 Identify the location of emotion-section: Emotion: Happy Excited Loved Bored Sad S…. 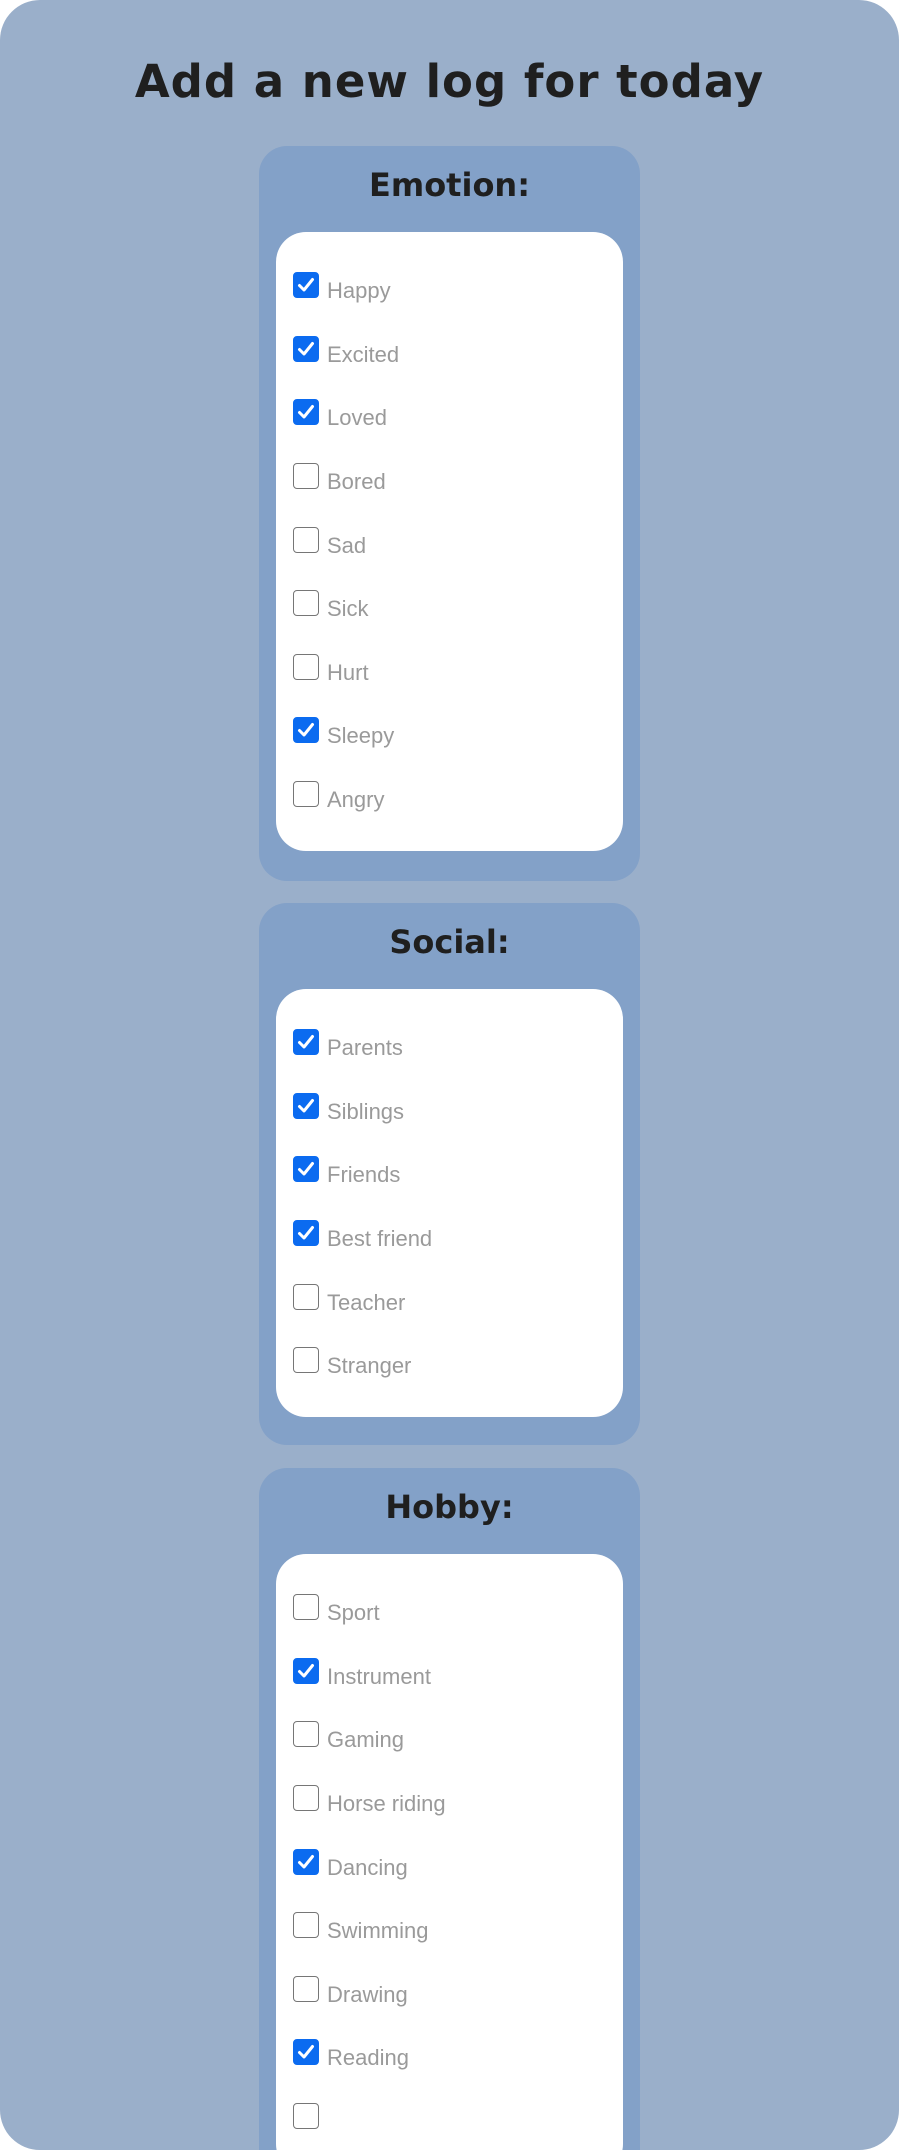
(449, 513).